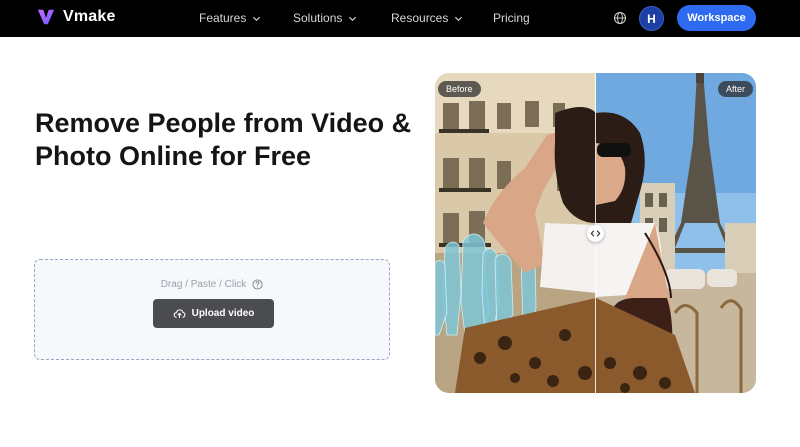 Image resolution: width=800 pixels, height=447 pixels. What do you see at coordinates (735, 89) in the screenshot?
I see `after-label: After` at bounding box center [735, 89].